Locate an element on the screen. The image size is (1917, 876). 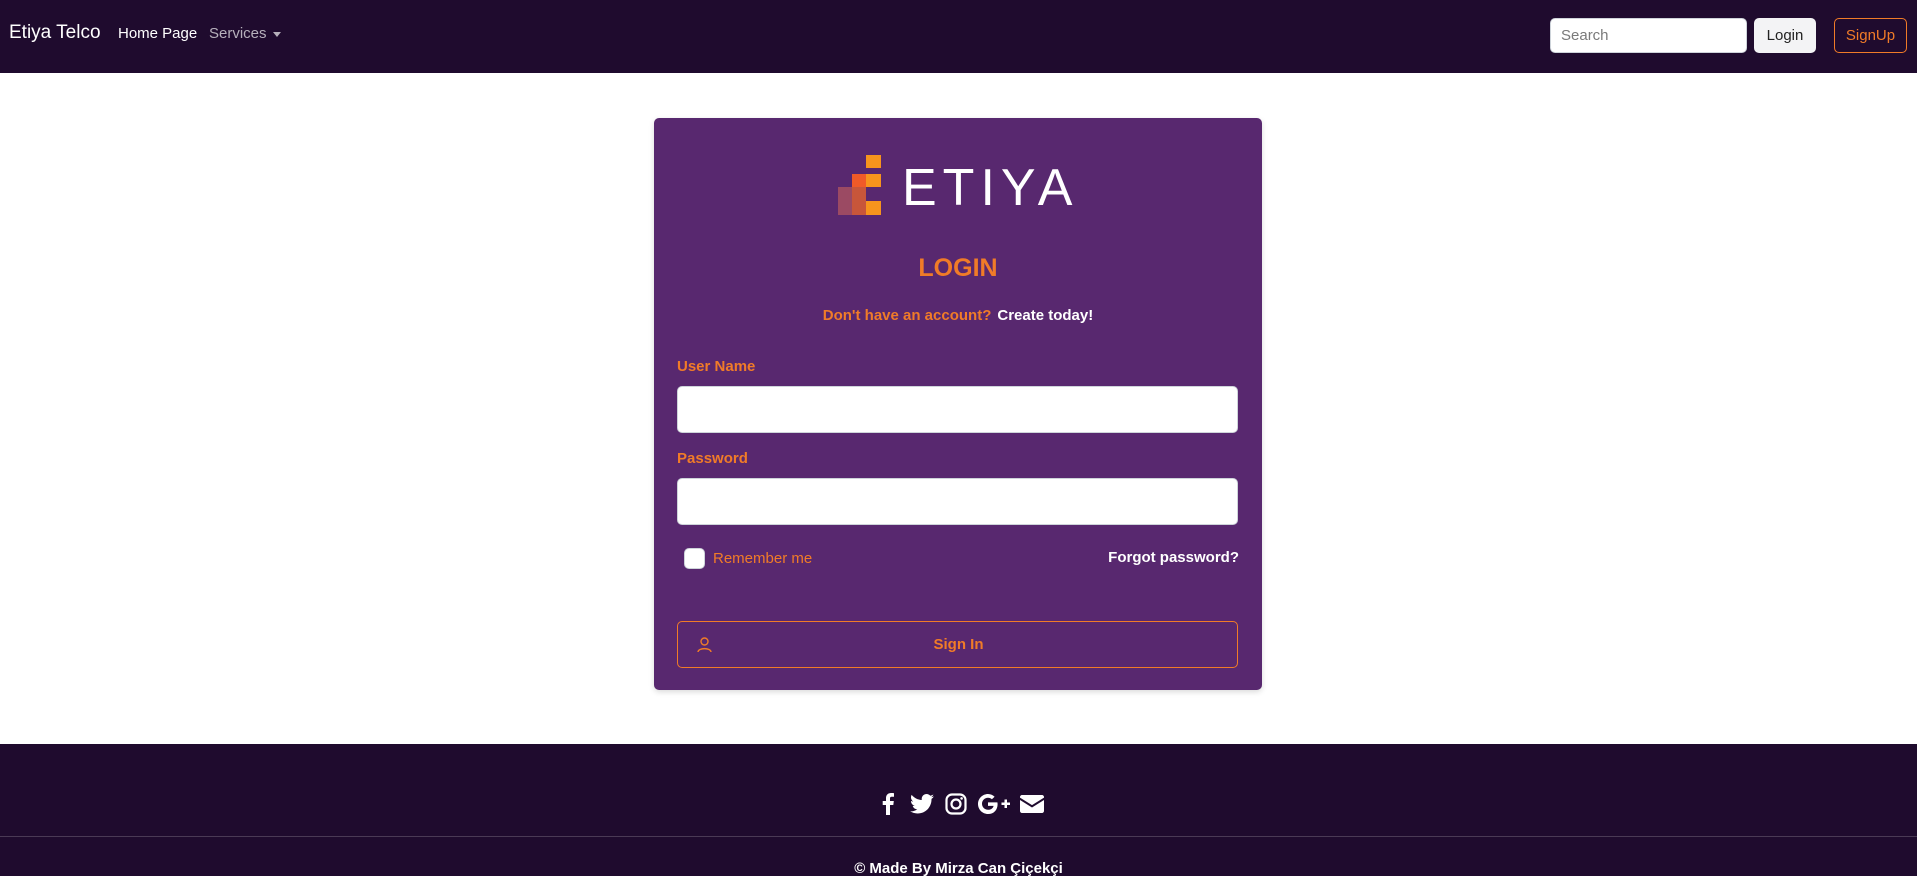
etiya-logo: ETIYA is located at coordinates (958, 186).